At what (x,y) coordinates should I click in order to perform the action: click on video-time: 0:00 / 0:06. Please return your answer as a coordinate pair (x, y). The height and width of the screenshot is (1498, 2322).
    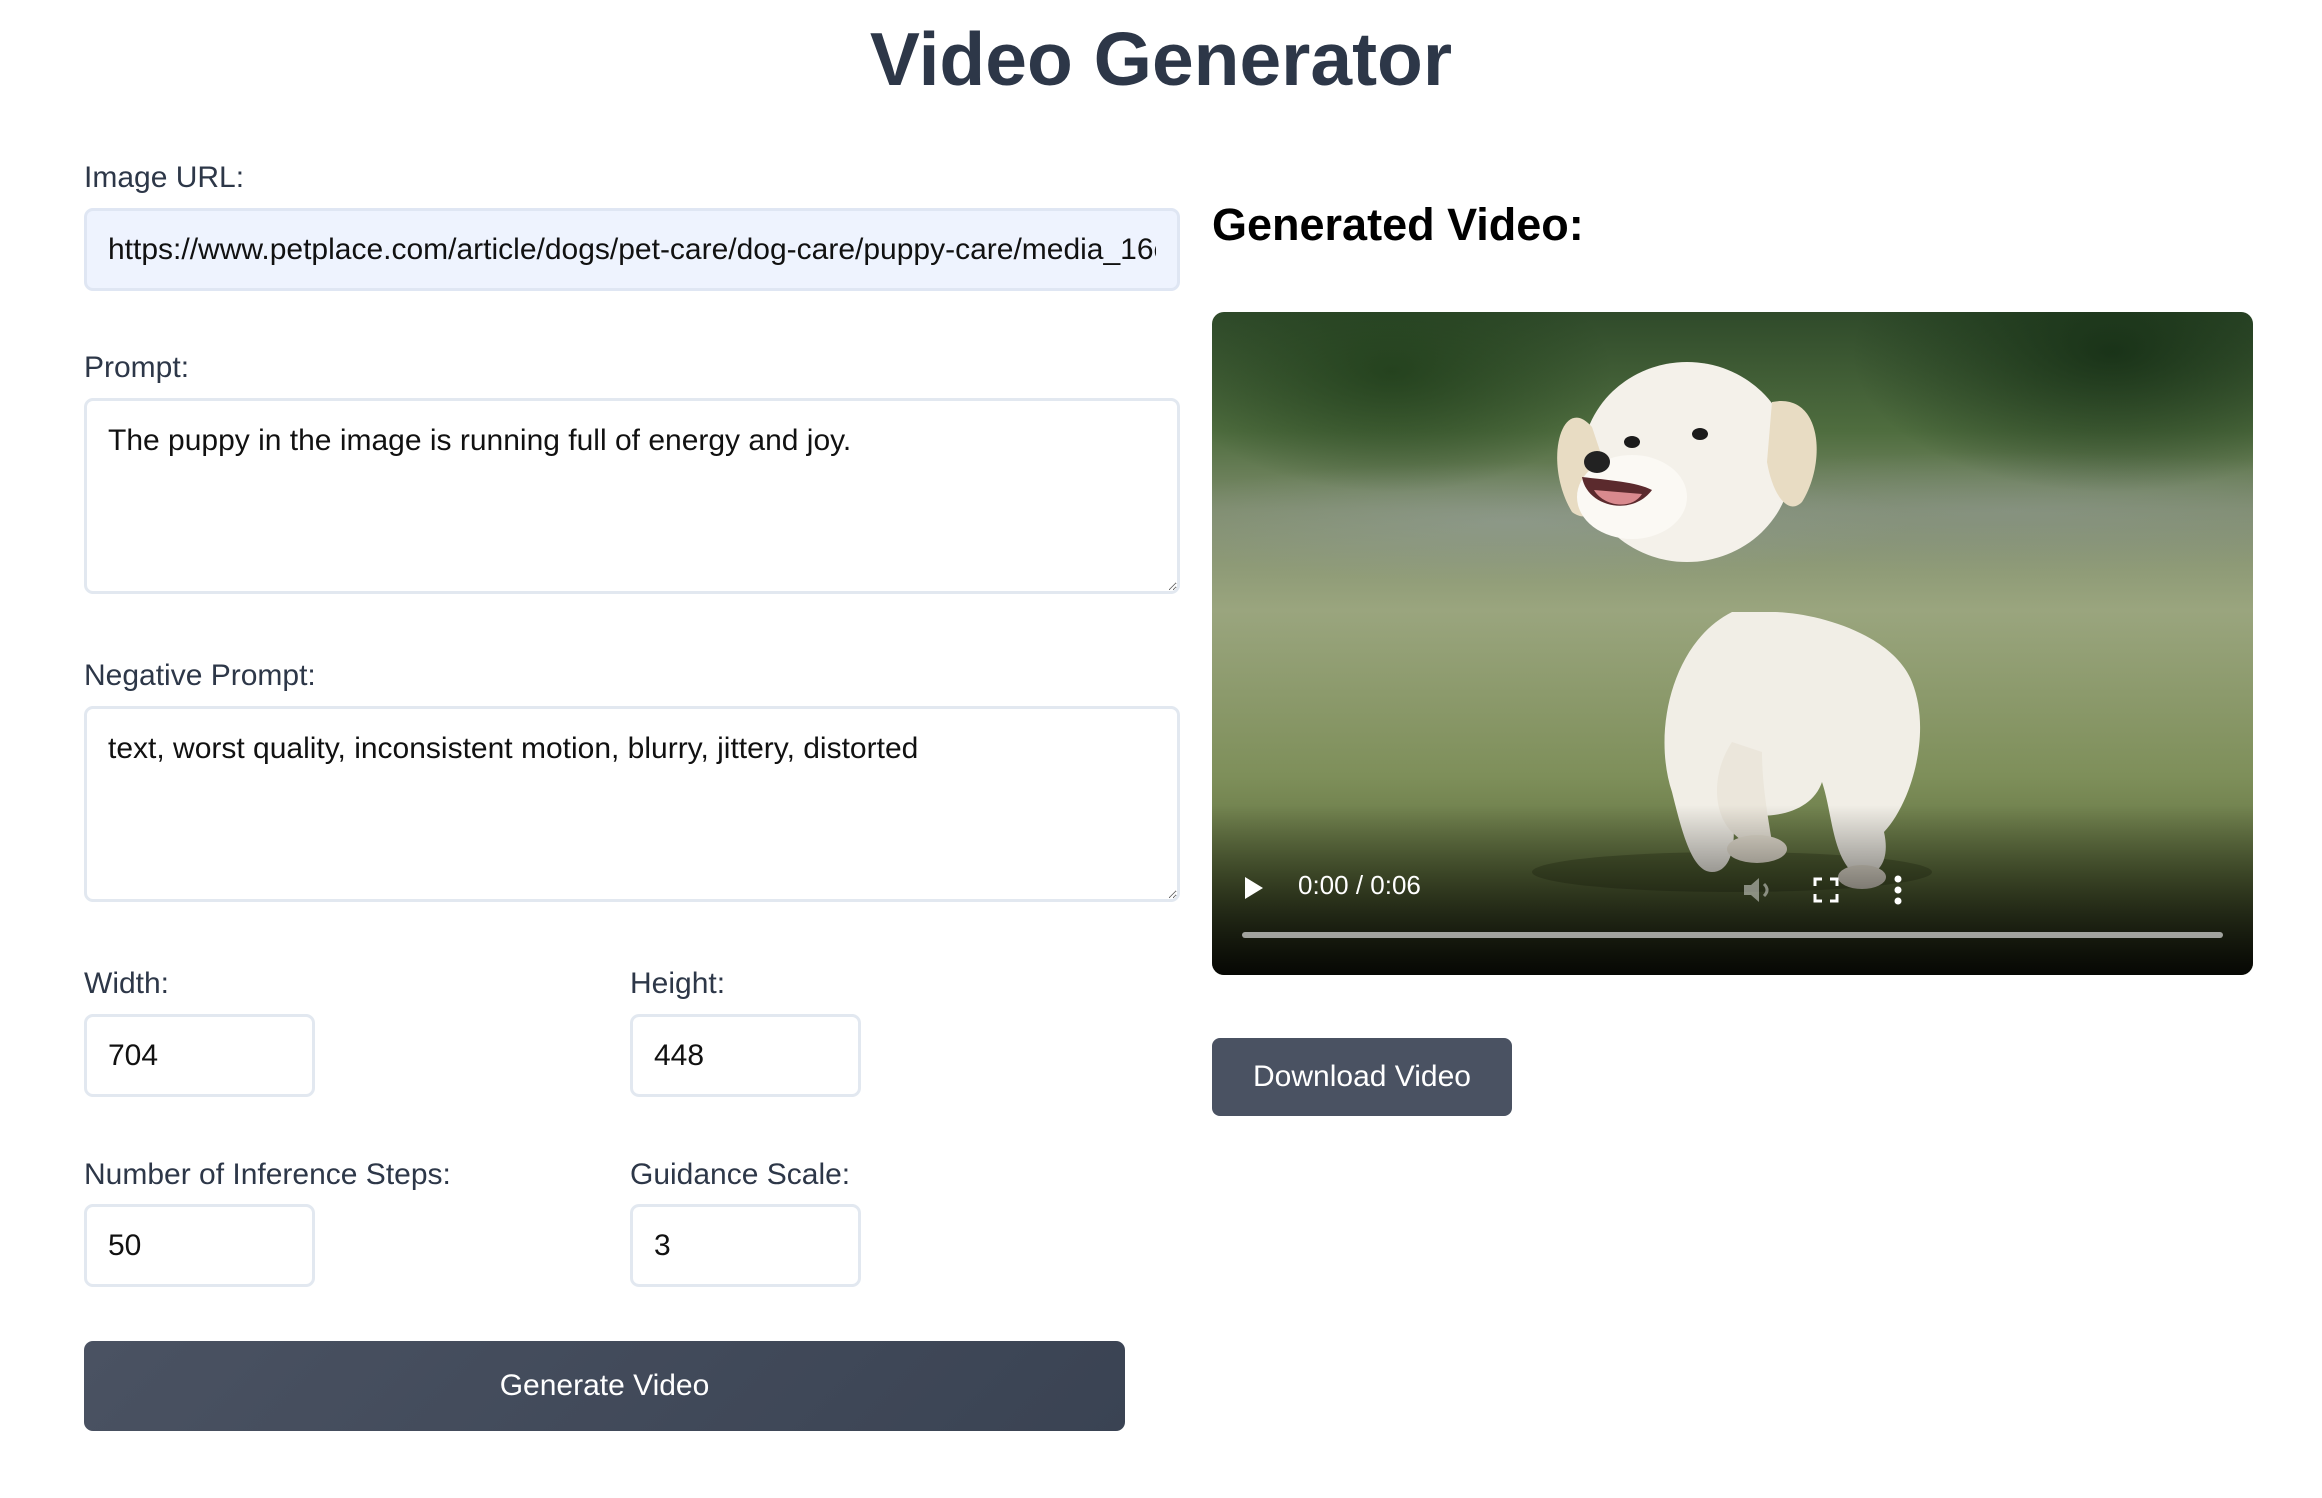
    Looking at the image, I should click on (1359, 885).